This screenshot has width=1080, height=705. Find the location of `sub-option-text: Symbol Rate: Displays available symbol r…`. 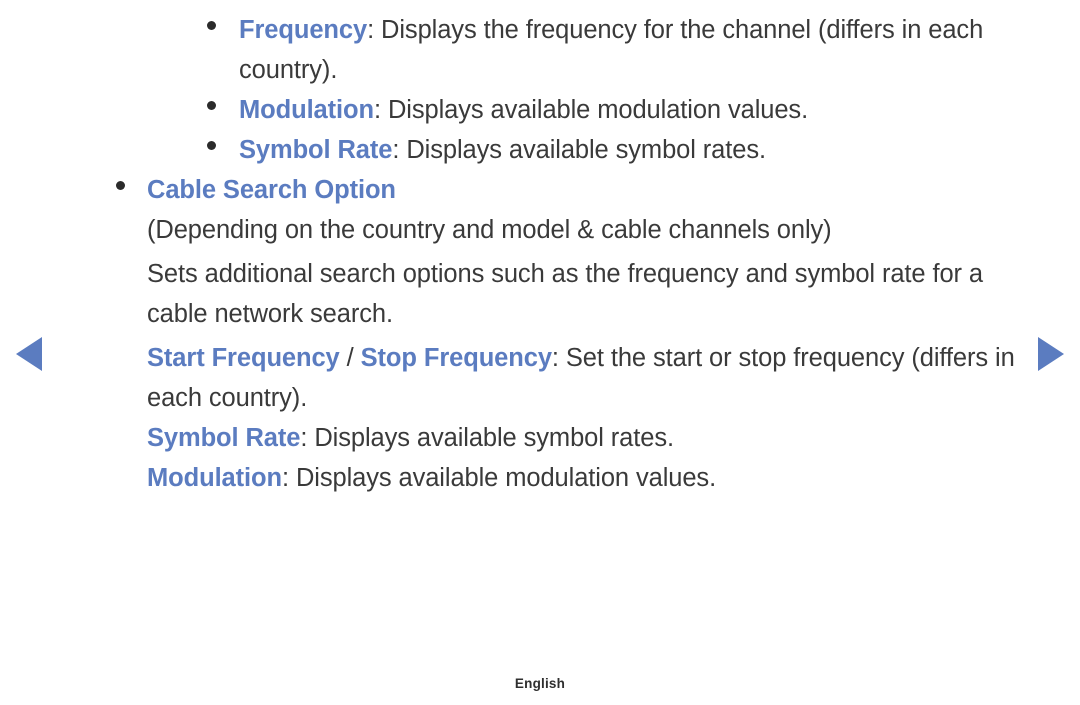

sub-option-text: Symbol Rate: Displays available symbol r… is located at coordinates (410, 438).